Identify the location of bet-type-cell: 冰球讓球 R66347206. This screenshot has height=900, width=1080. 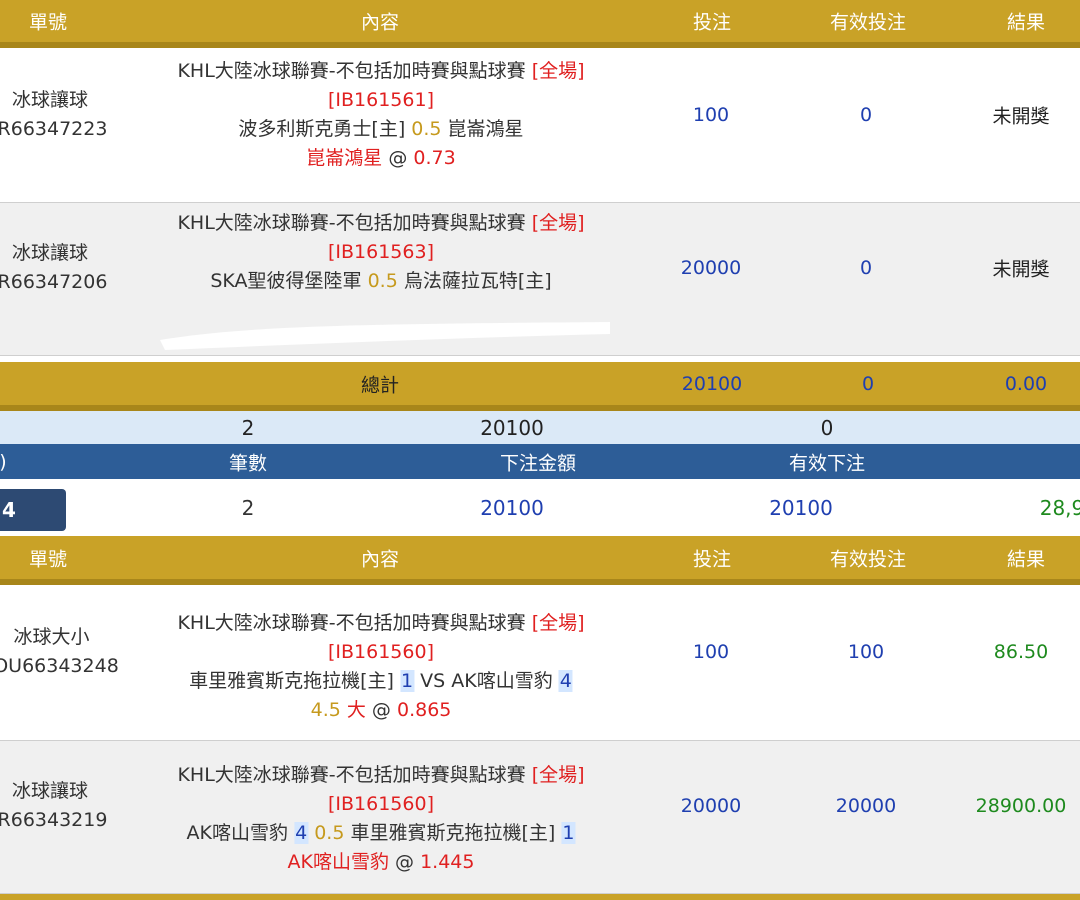
(53, 268).